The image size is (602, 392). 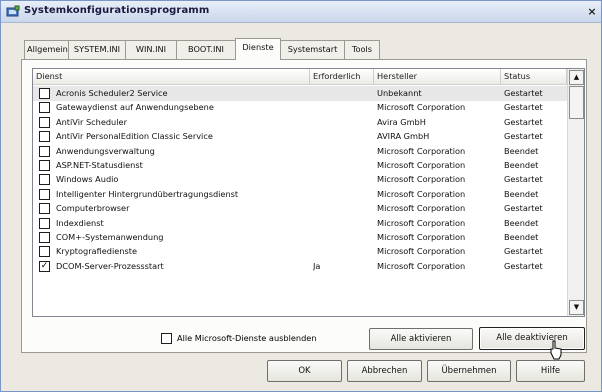 What do you see at coordinates (403, 136) in the screenshot?
I see `manufacturer-cell: AVIRA GmbH` at bounding box center [403, 136].